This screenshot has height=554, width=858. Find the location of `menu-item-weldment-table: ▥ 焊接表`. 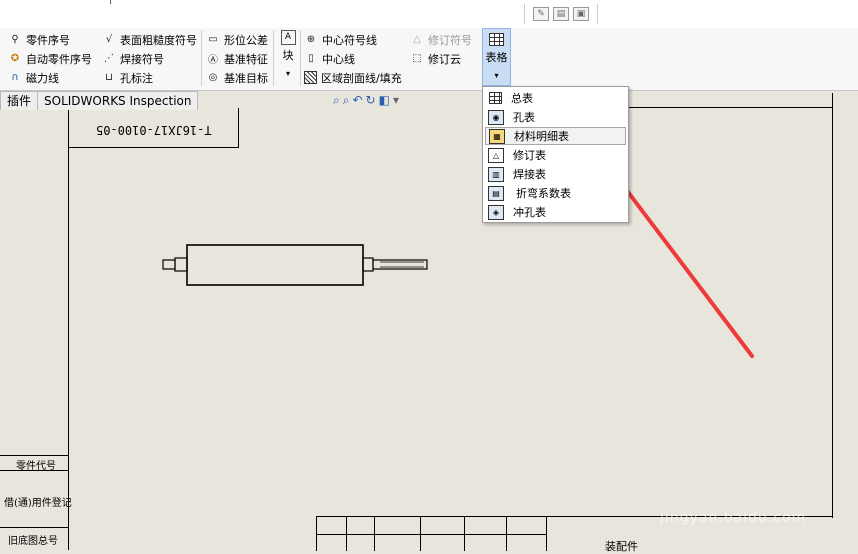

menu-item-weldment-table: ▥ 焊接表 is located at coordinates (555, 174).